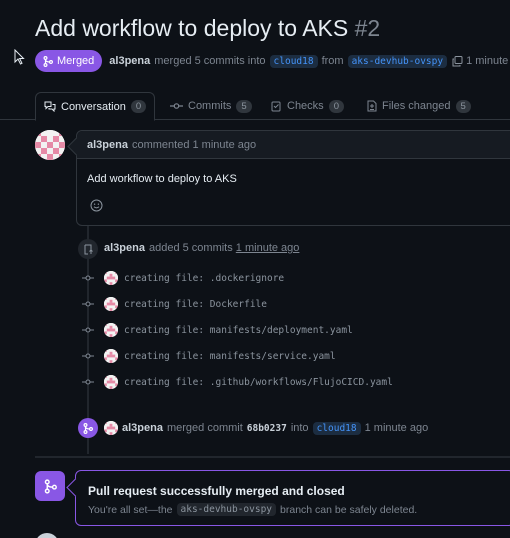 The height and width of the screenshot is (538, 510). I want to click on comment-header: al3pena commented 1 minute ago, so click(293, 145).